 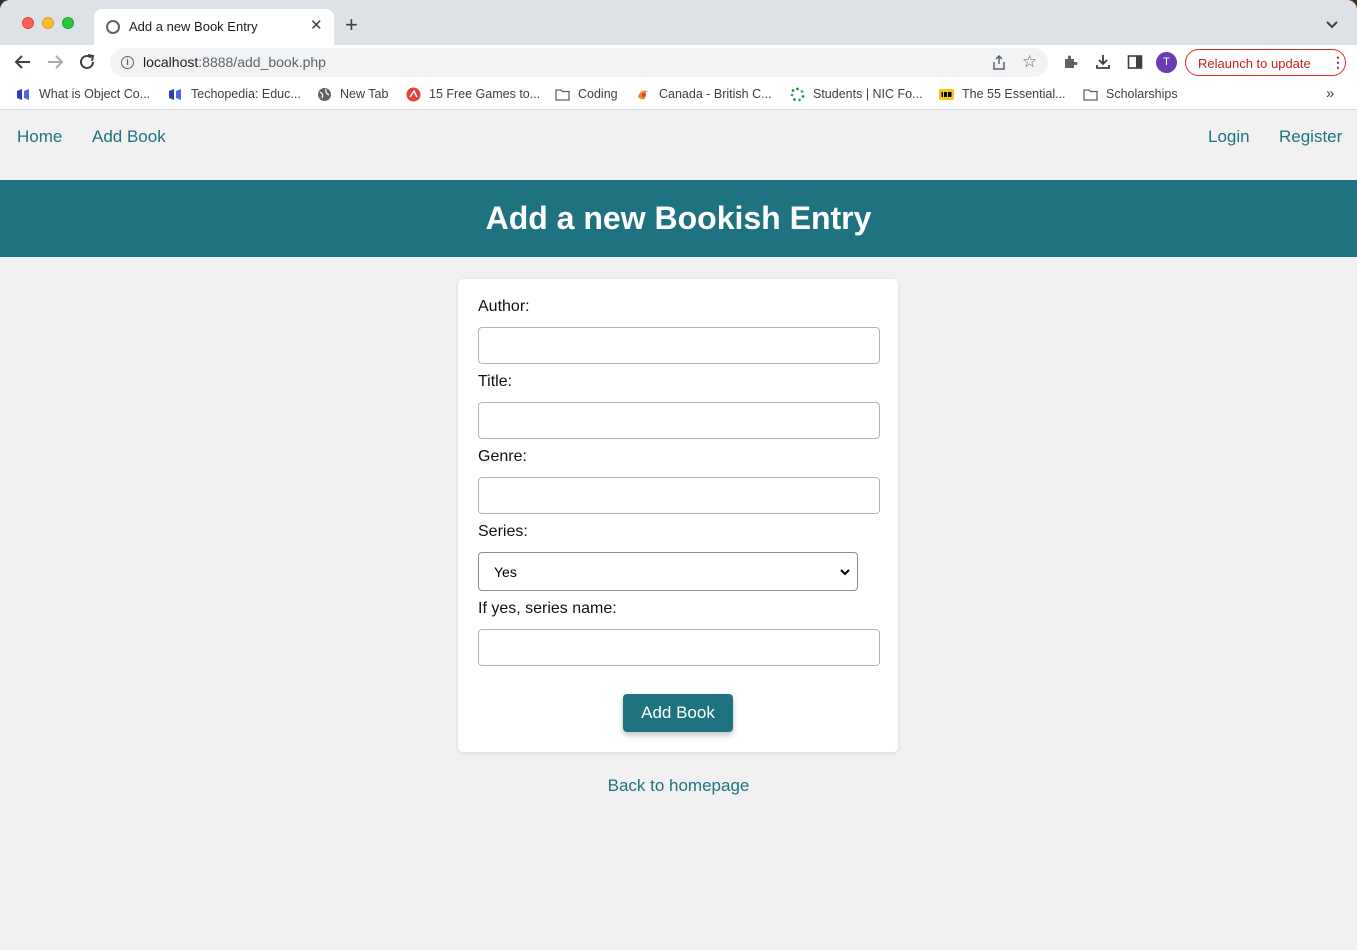 I want to click on url-text: localhost:8888/add_book.php, so click(x=234, y=62).